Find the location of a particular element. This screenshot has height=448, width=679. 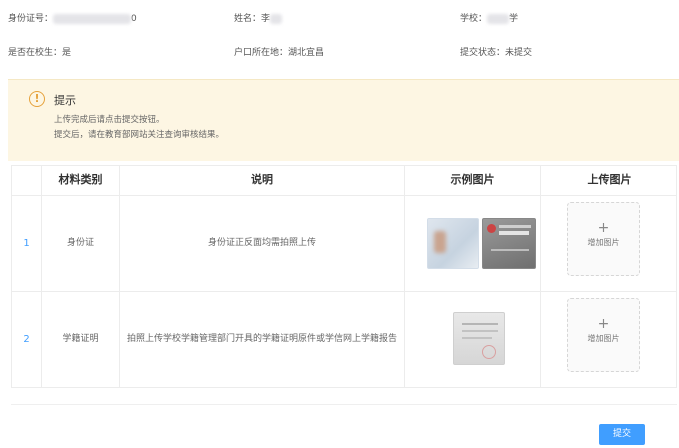

submit-status-field: 提交状态：未提交 is located at coordinates (496, 51).